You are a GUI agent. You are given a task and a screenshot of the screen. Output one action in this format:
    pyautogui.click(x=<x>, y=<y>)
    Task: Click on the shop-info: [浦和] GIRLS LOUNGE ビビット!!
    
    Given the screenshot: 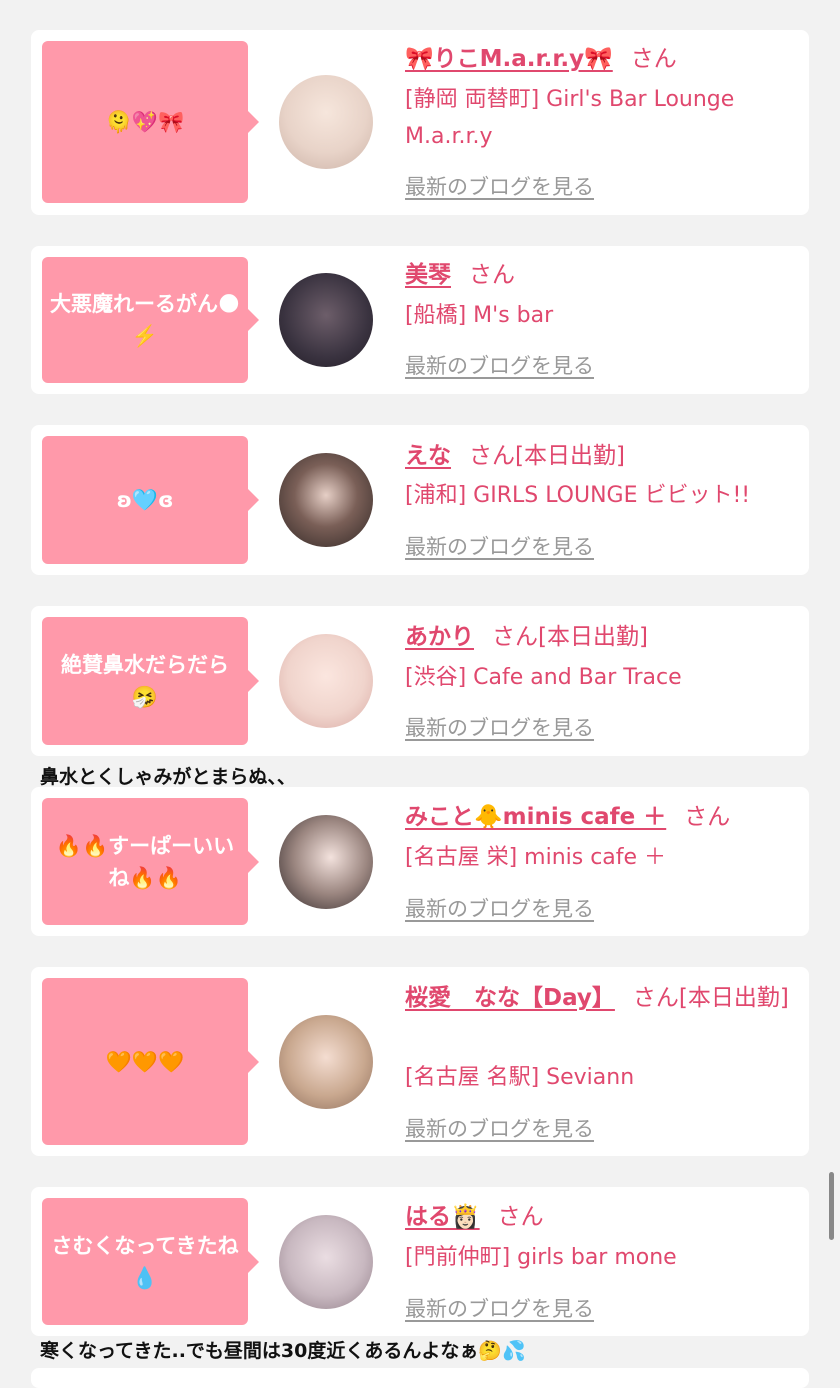 What is the action you would take?
    pyautogui.click(x=578, y=495)
    